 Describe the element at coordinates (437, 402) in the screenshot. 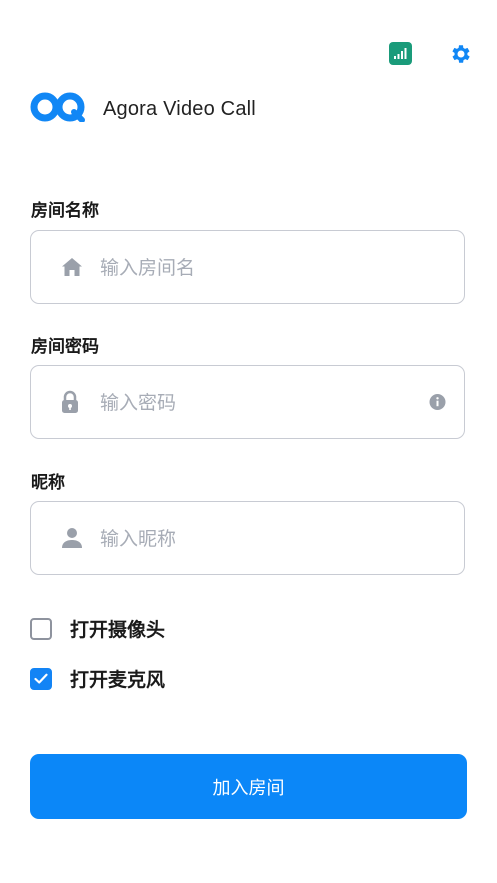

I see `info-icon` at that location.